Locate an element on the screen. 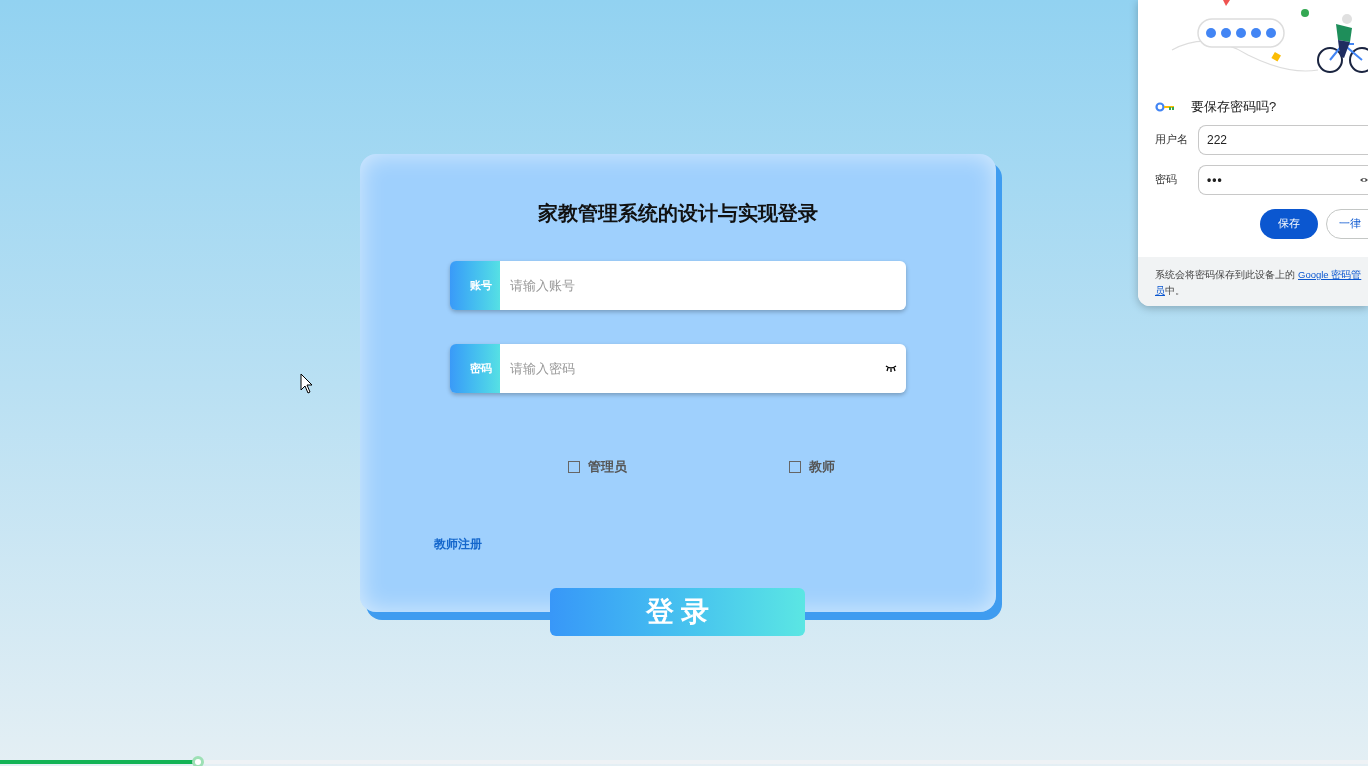 The height and width of the screenshot is (766, 1368). popup-title: 要保存密码吗? is located at coordinates (1234, 107).